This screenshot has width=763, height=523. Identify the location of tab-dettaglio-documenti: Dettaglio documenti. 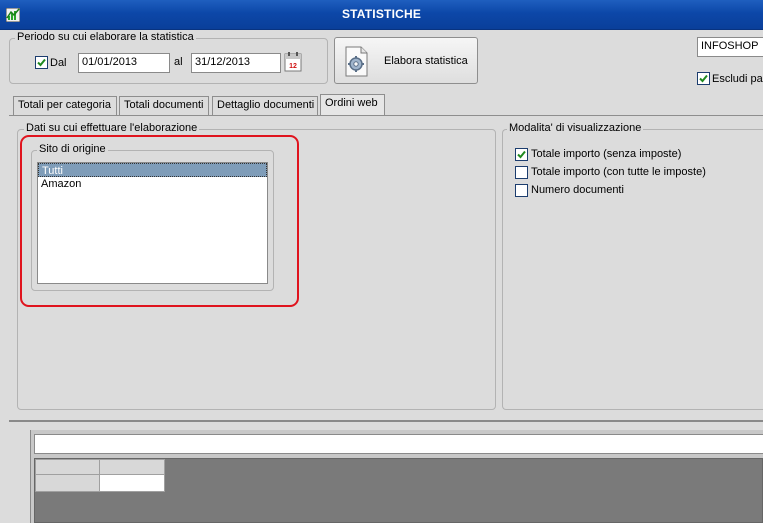
(265, 105).